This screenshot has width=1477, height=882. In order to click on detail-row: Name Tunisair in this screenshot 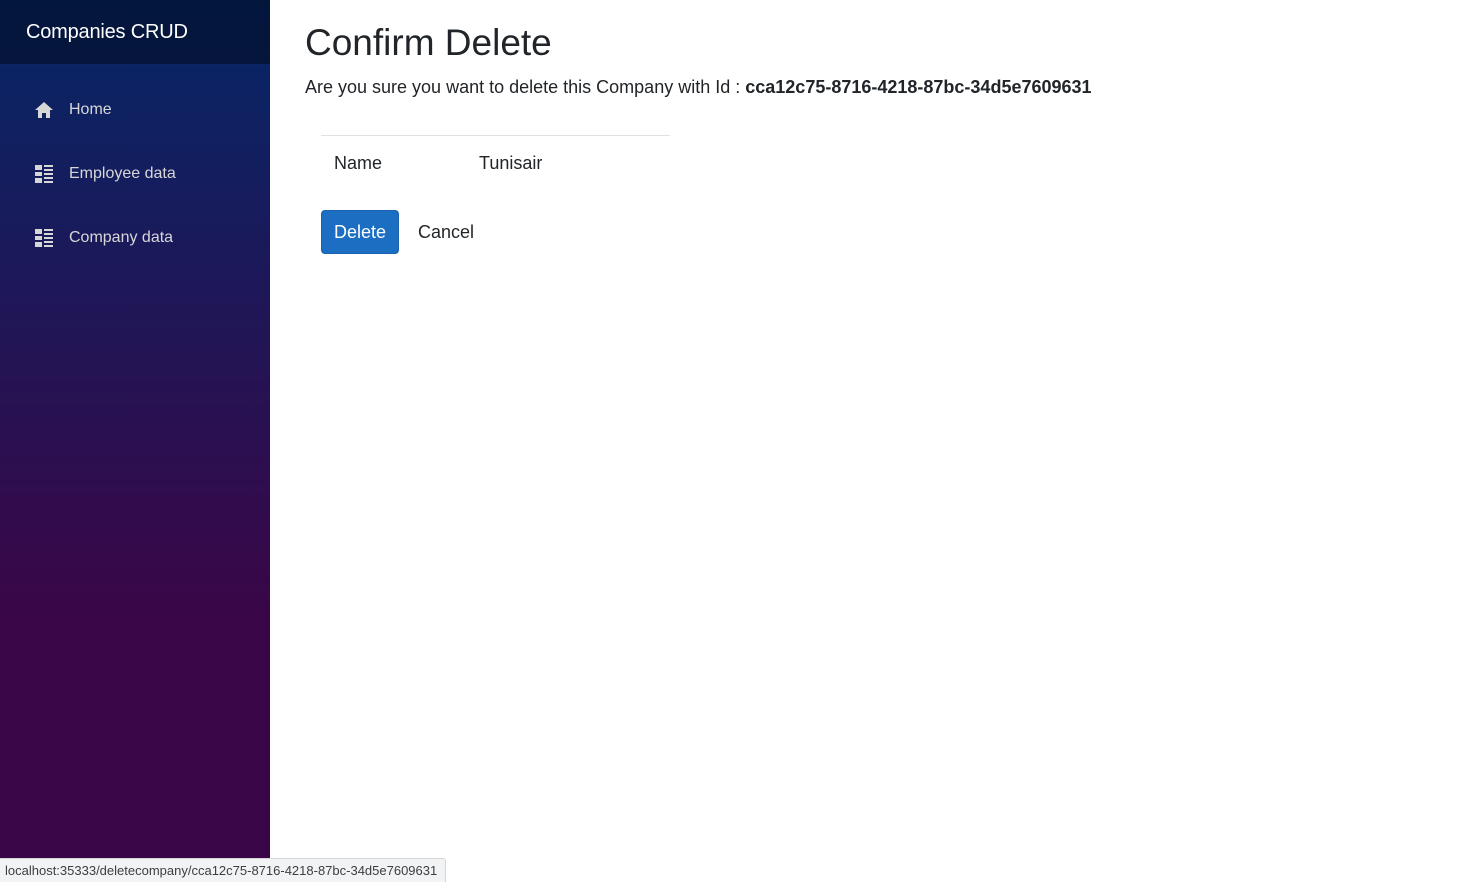, I will do `click(495, 163)`.